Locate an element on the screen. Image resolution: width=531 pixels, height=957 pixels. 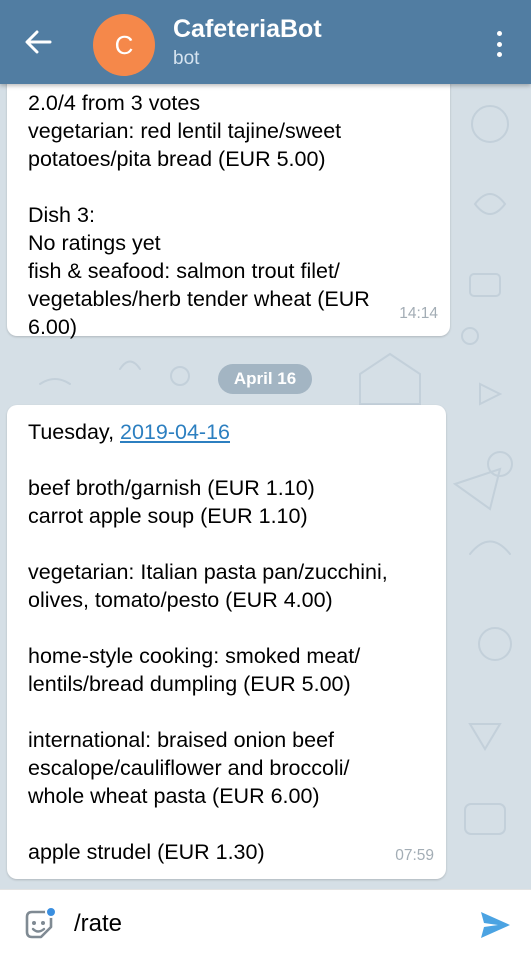
more-options-button is located at coordinates (499, 44).